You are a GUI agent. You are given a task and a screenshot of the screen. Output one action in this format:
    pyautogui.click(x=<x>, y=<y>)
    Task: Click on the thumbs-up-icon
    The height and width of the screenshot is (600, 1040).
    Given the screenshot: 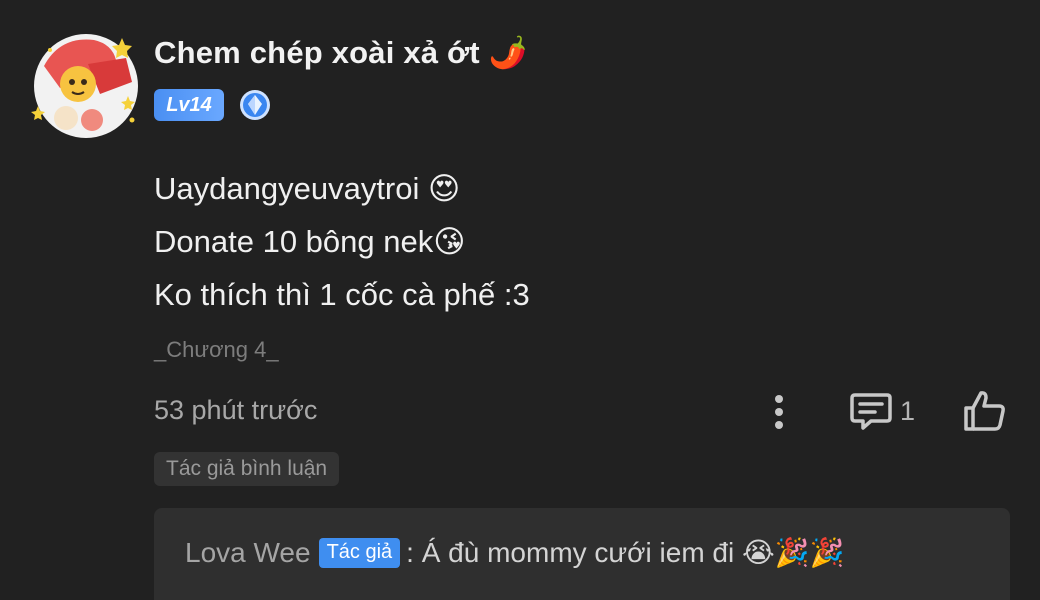 What is the action you would take?
    pyautogui.click(x=985, y=411)
    